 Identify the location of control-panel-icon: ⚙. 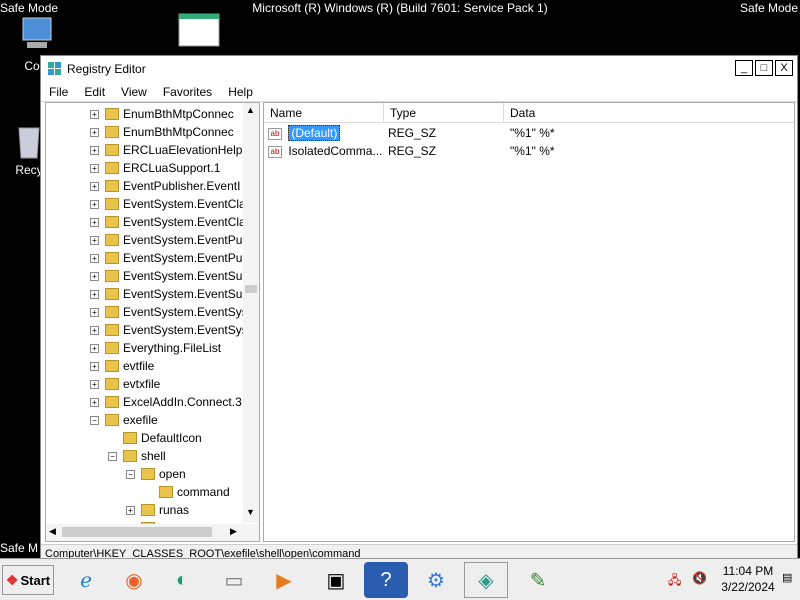
(436, 580).